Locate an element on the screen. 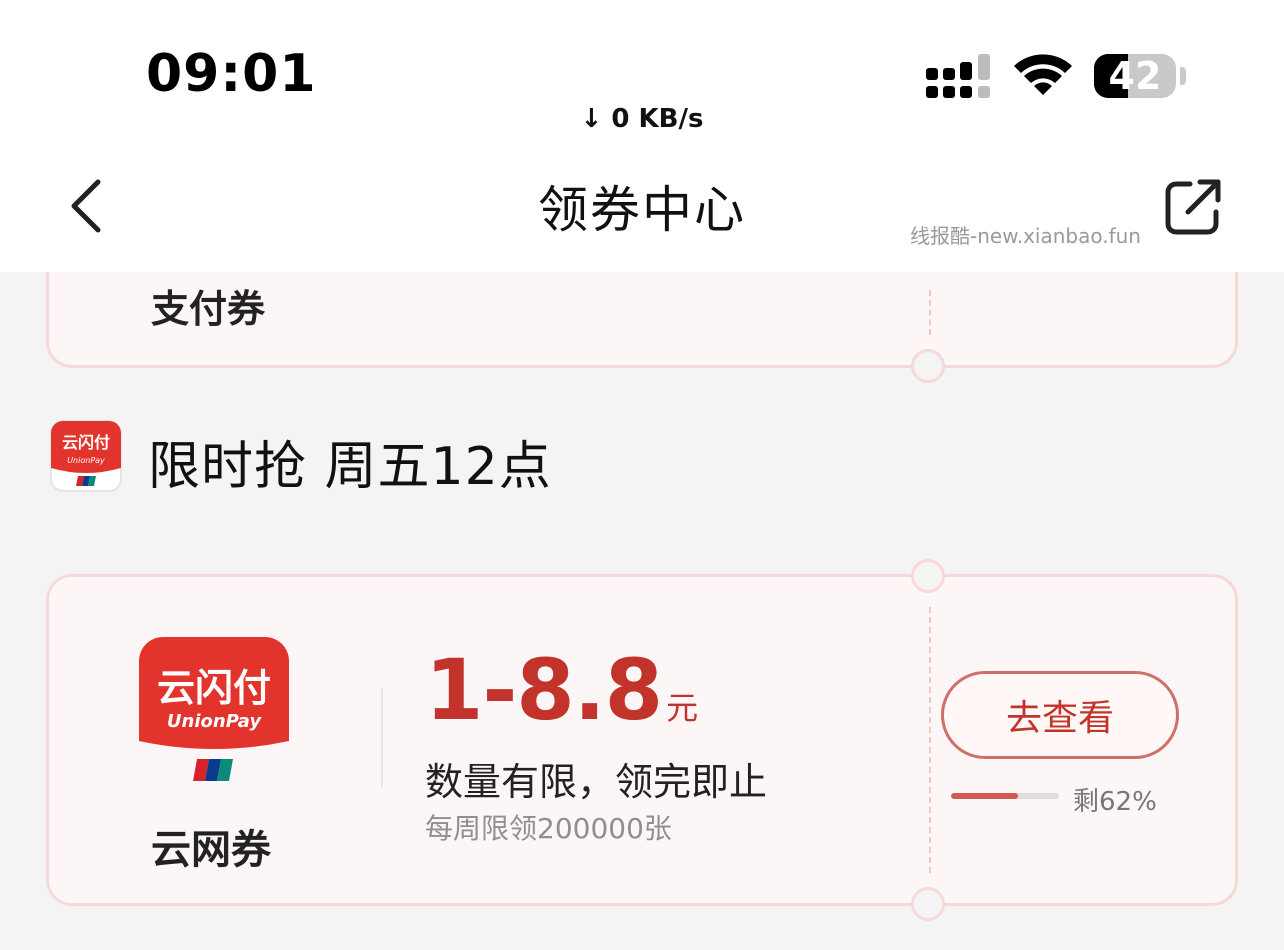  battery-icon: 42 is located at coordinates (1135, 76).